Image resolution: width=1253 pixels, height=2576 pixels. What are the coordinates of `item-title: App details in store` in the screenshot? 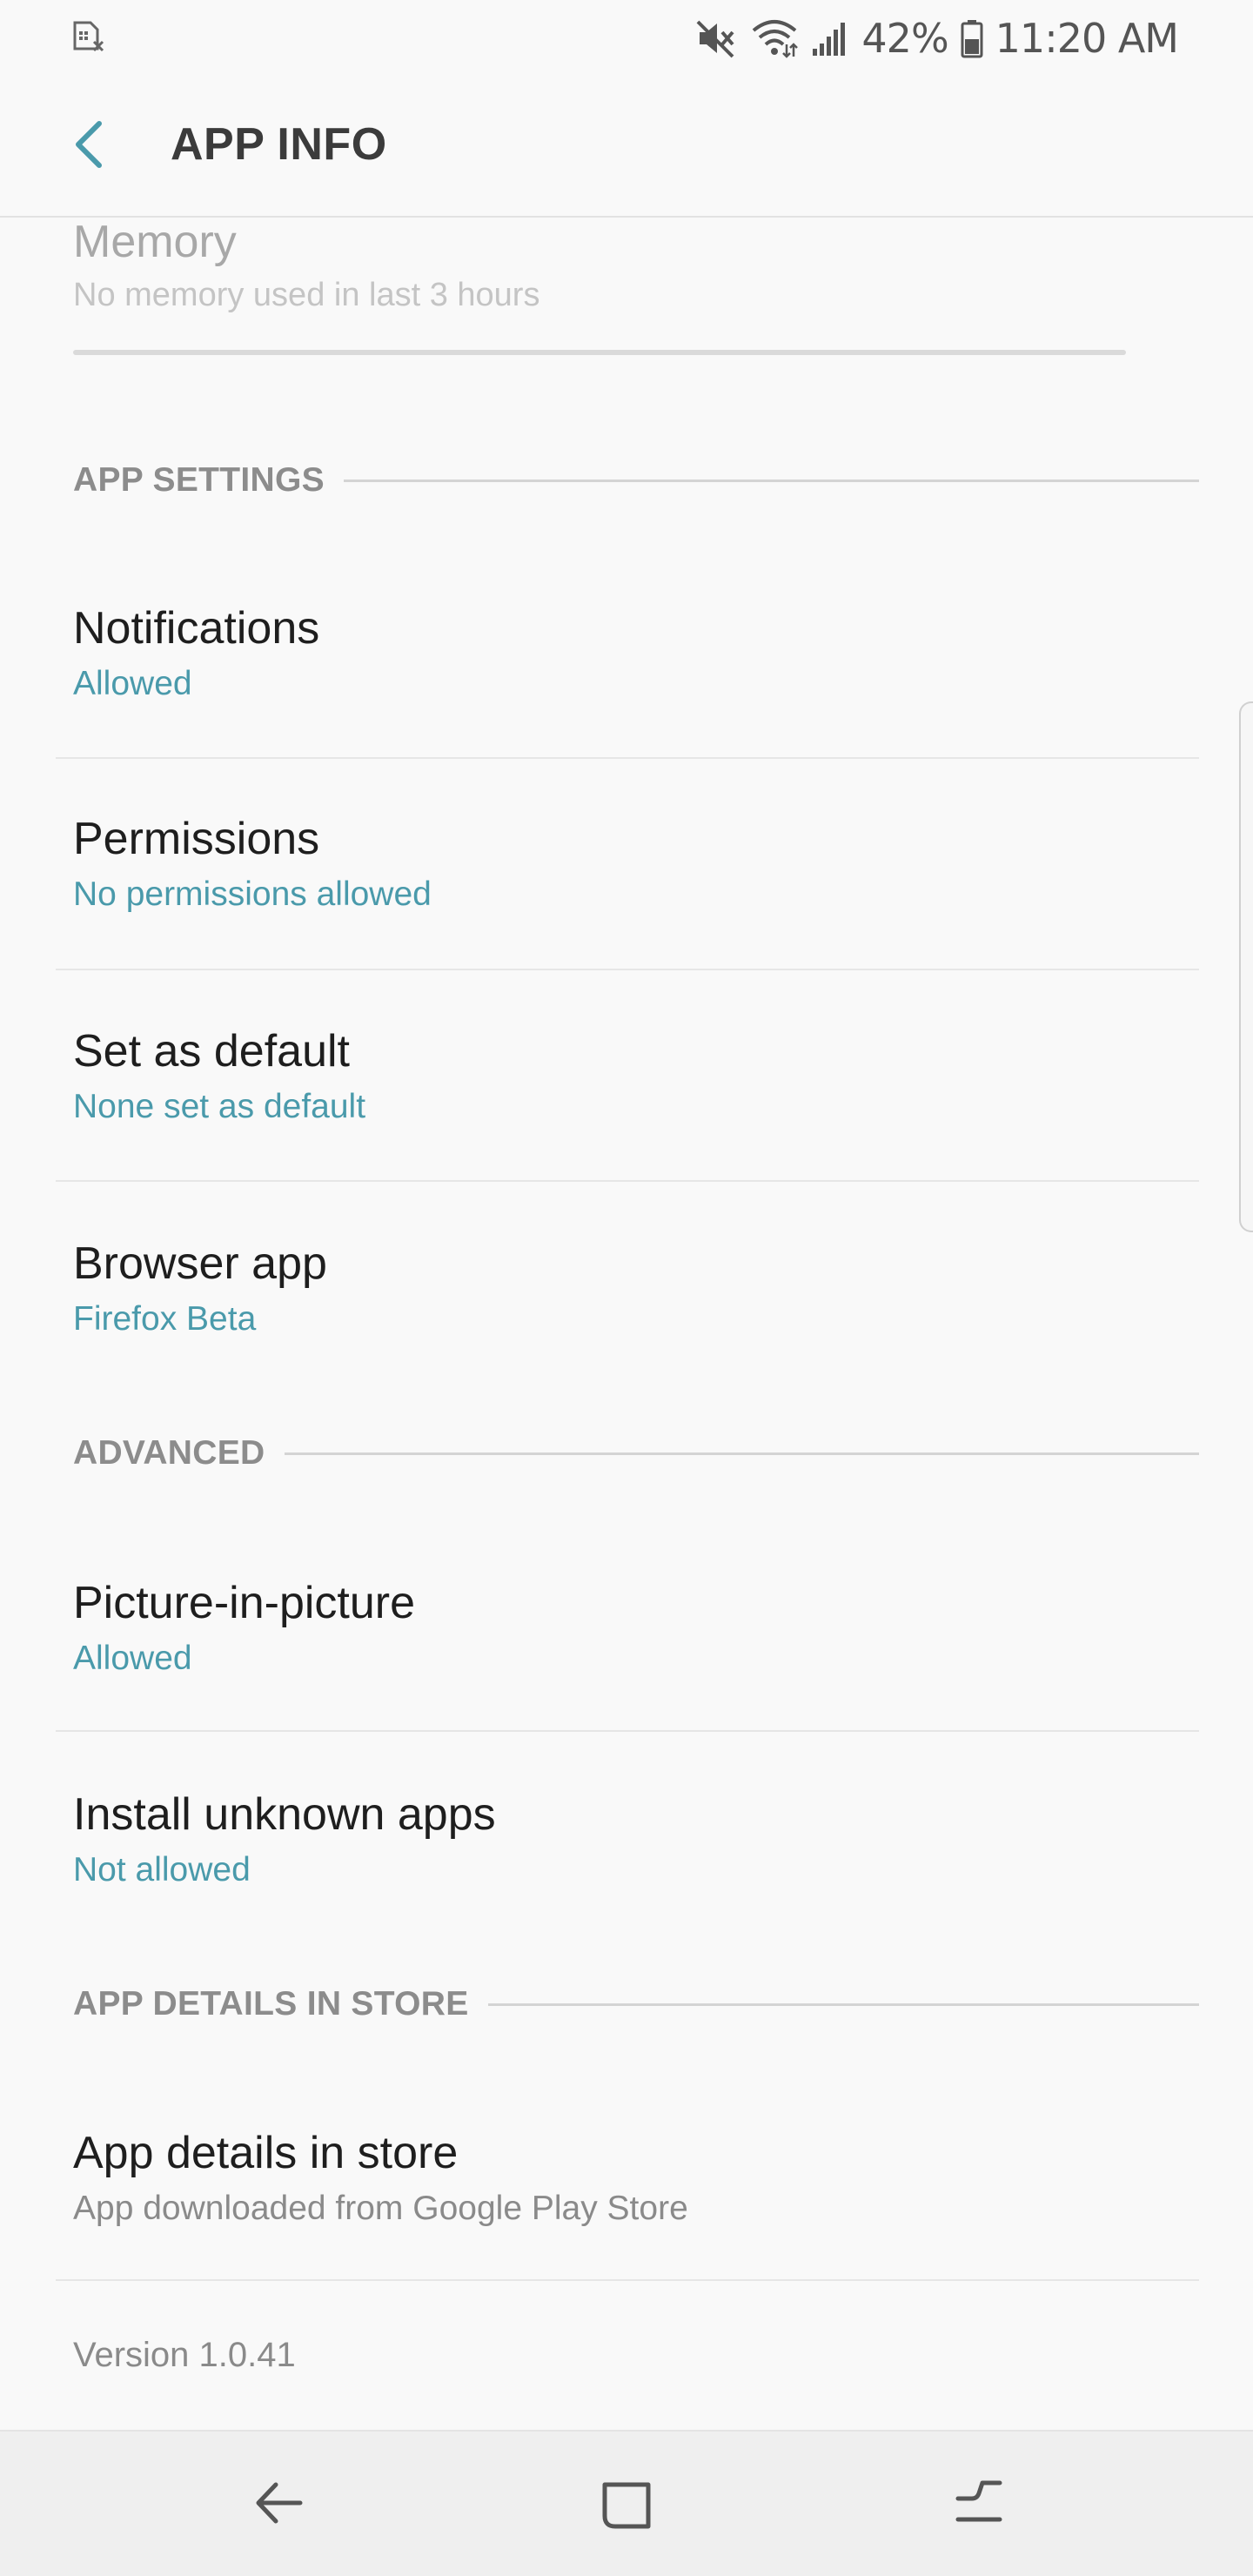 It's located at (266, 2153).